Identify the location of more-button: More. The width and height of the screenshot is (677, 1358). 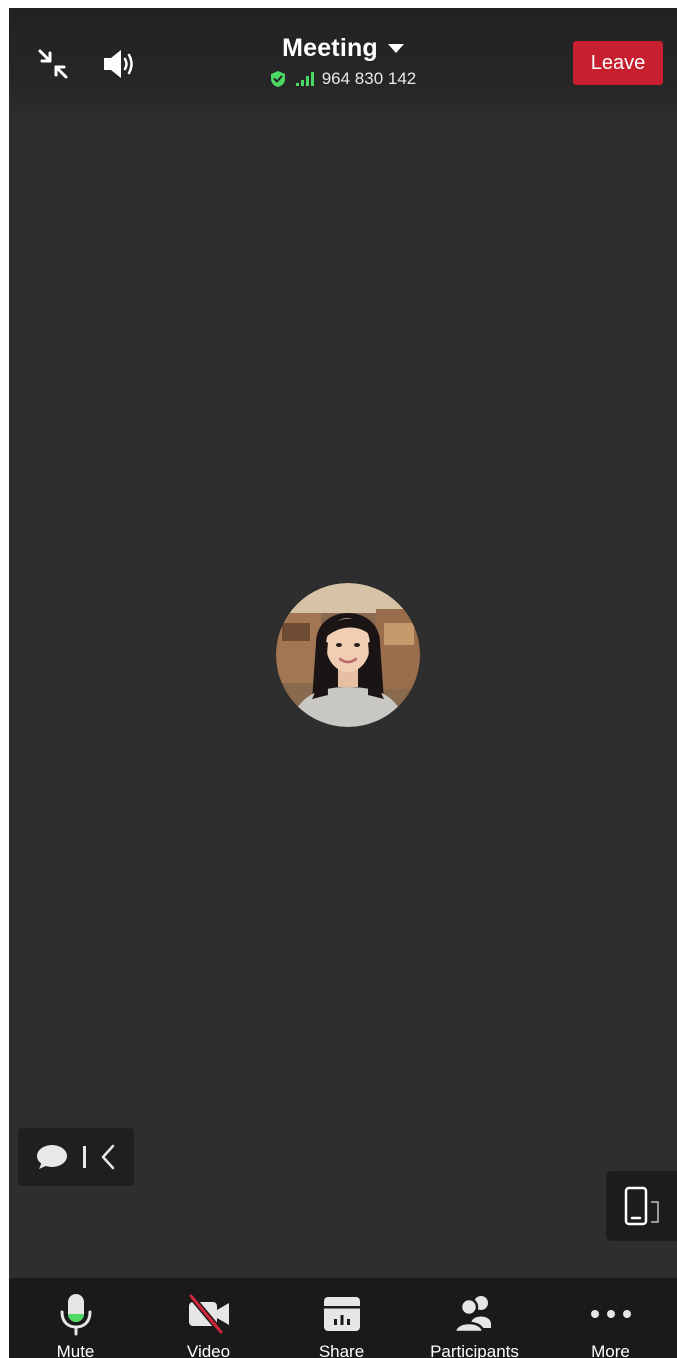
(610, 1318).